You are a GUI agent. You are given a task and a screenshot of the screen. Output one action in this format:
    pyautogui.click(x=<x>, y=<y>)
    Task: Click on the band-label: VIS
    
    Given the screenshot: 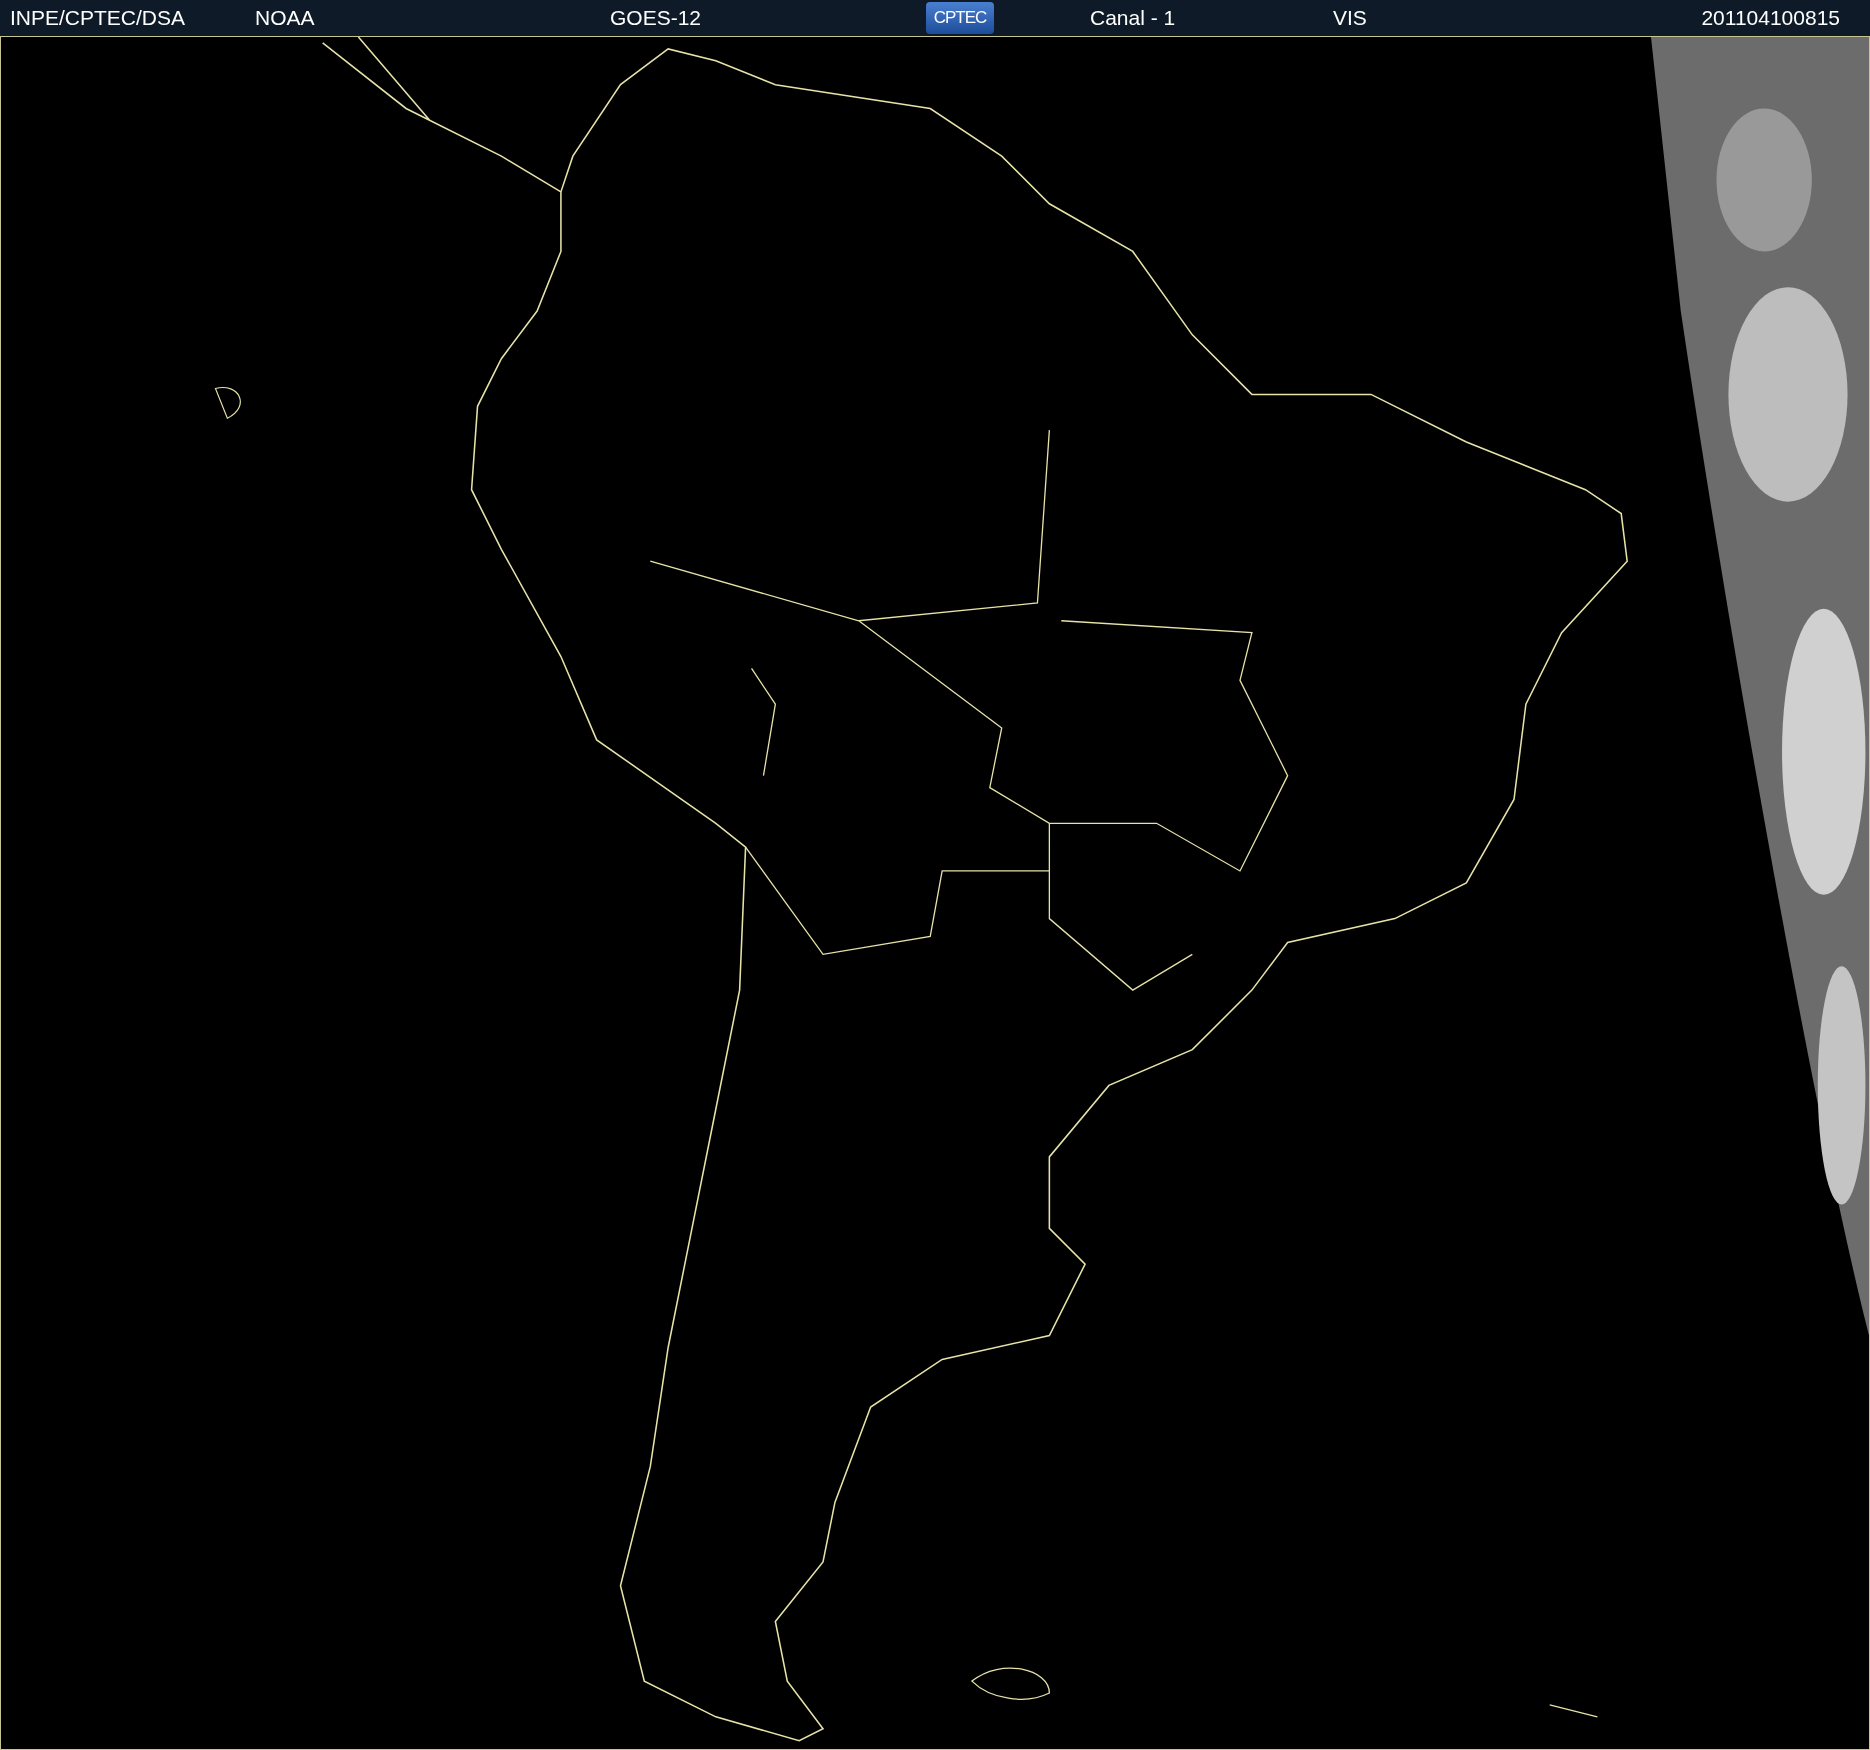 What is the action you would take?
    pyautogui.click(x=1350, y=18)
    